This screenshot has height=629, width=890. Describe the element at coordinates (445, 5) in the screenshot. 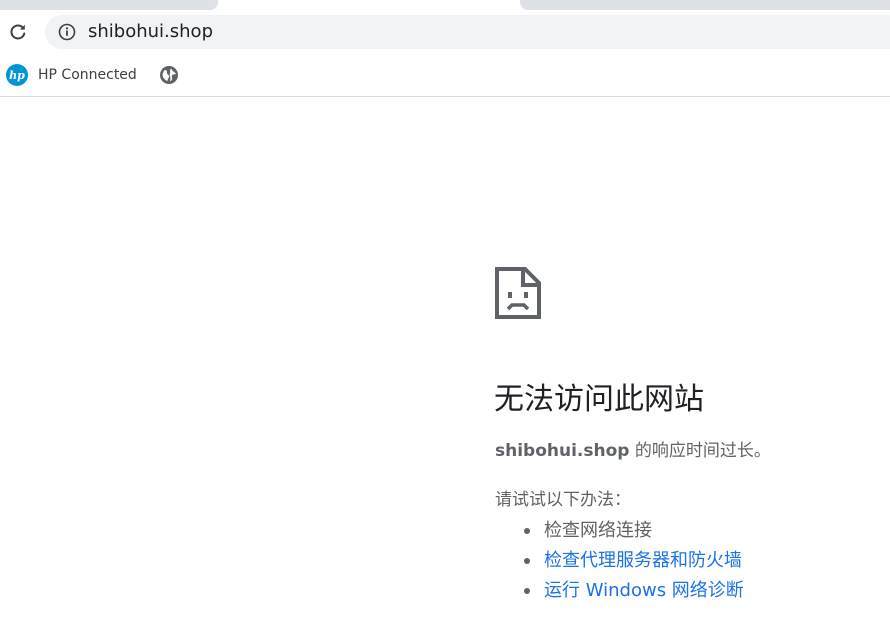

I see `tab-strip` at that location.